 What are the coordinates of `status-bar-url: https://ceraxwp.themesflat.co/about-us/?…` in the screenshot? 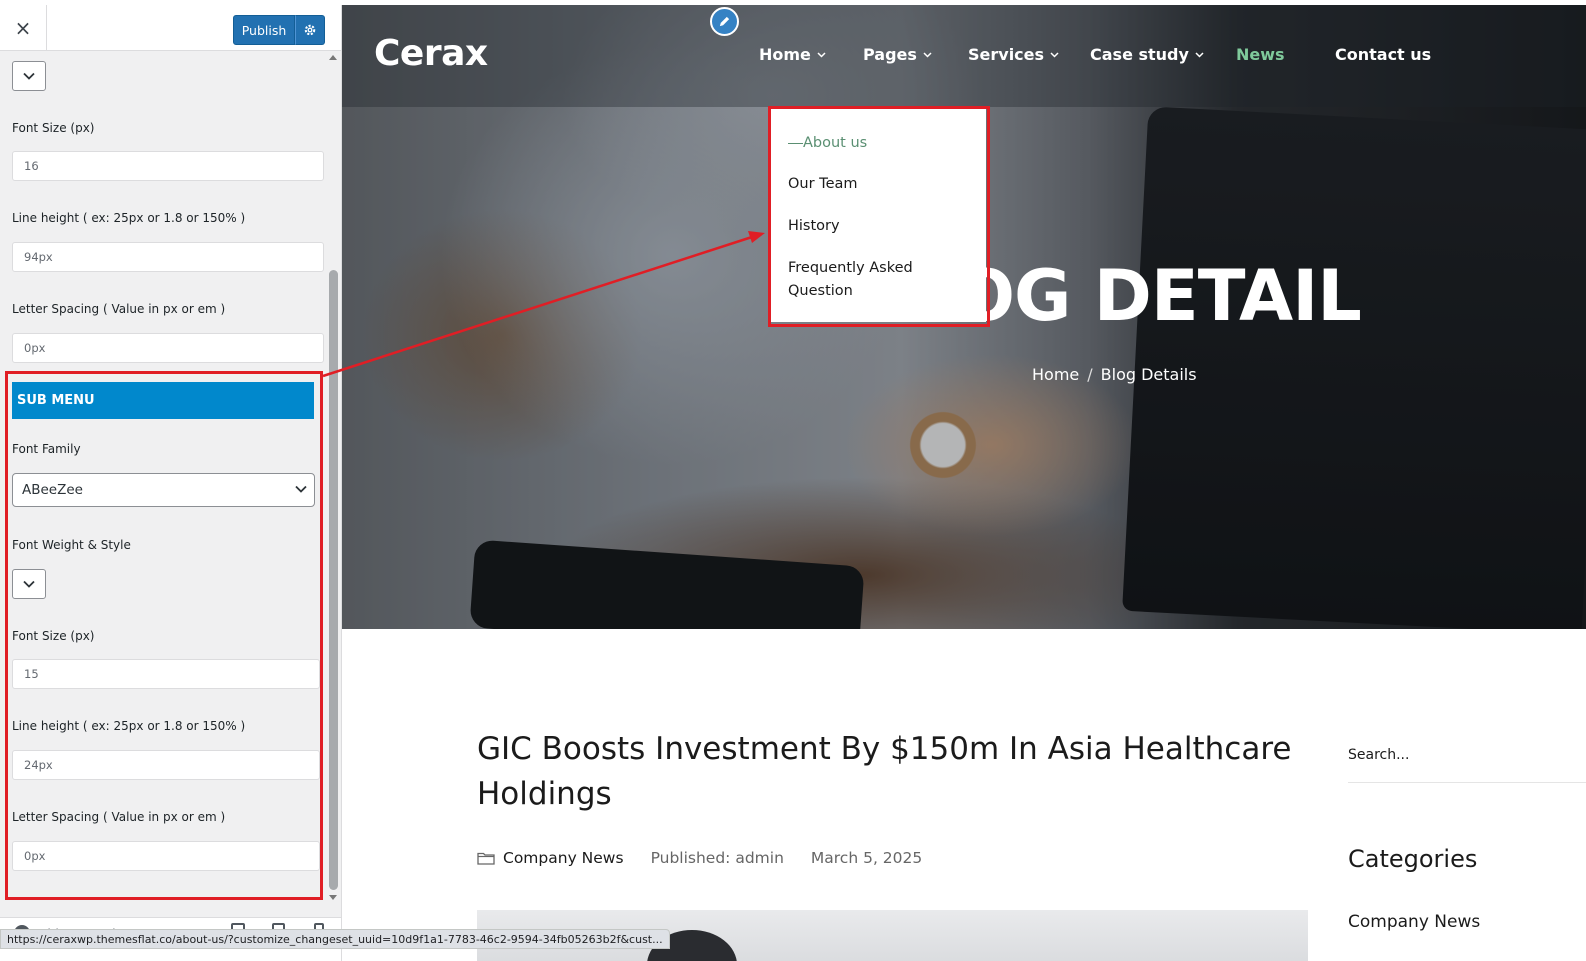 It's located at (335, 939).